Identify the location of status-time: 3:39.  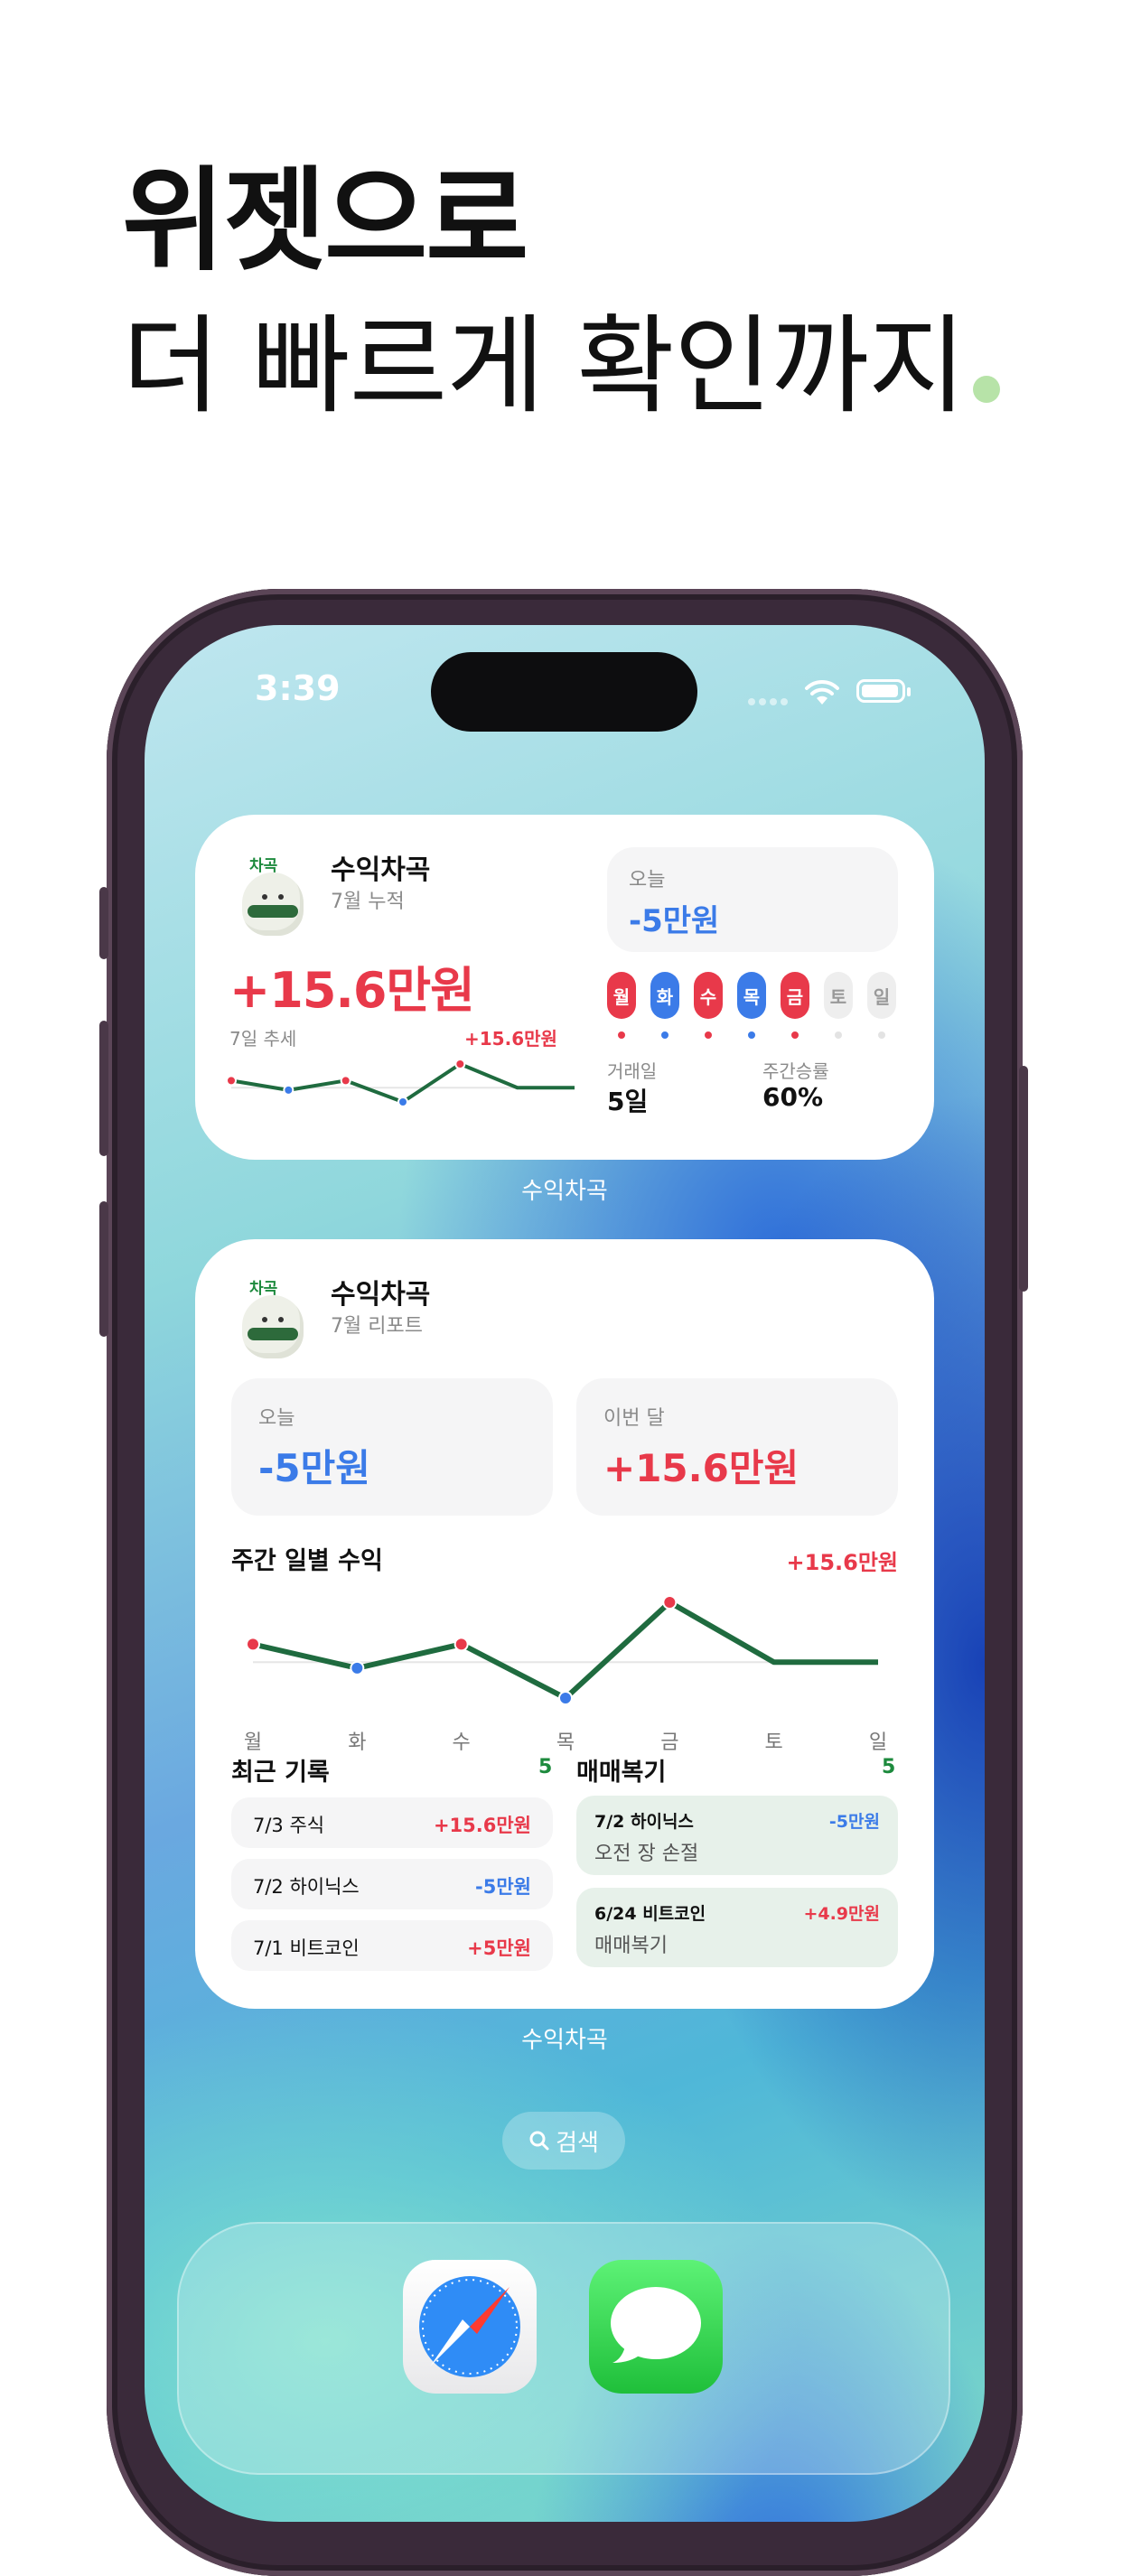
(298, 688).